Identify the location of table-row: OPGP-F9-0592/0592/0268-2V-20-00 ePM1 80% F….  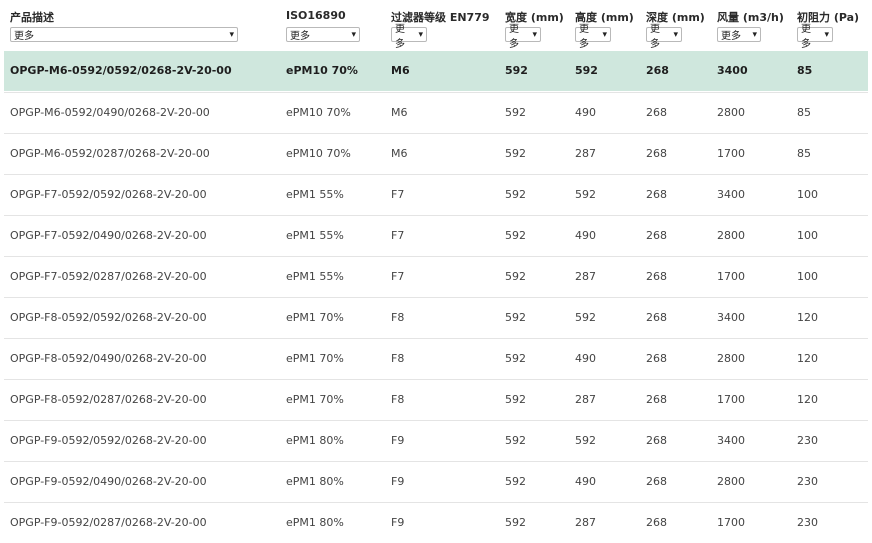
(436, 440).